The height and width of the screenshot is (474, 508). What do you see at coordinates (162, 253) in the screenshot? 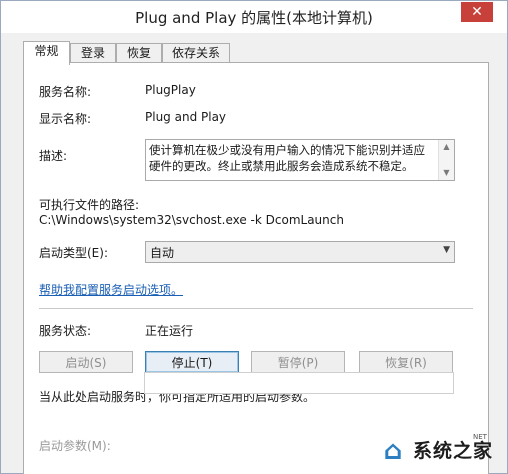
I see `startup-type-value: 自动` at bounding box center [162, 253].